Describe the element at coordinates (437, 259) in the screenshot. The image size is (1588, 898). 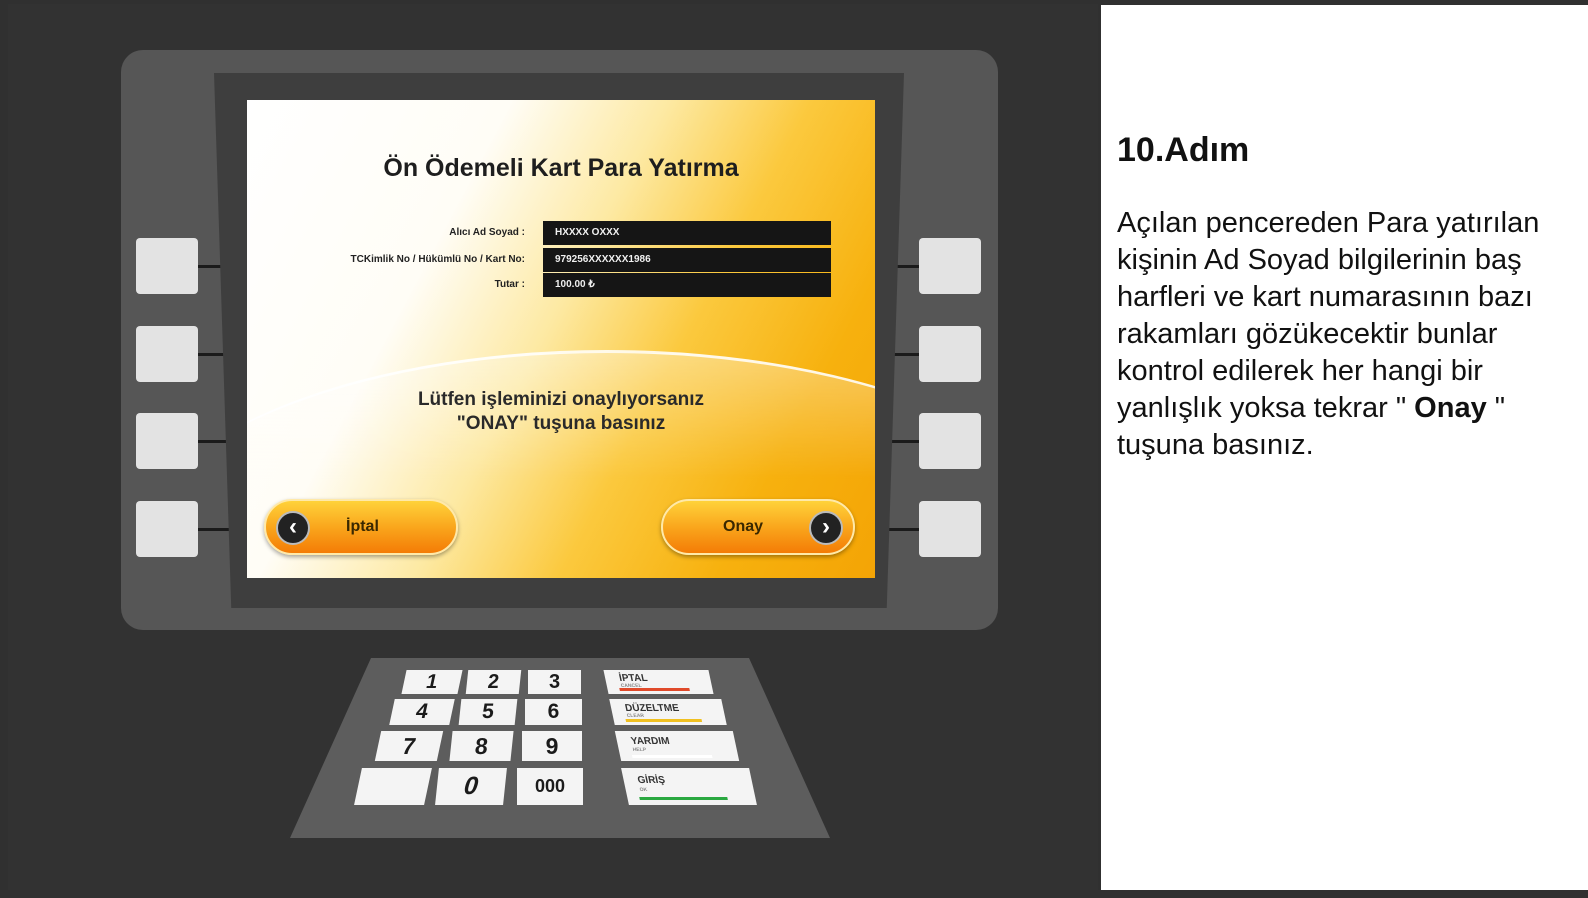
I see `id-number-label: TCKimlik No / Hükümlü No / Kart No:` at that location.